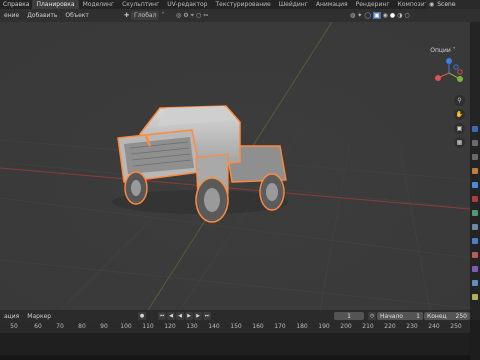 This screenshot has height=360, width=480. I want to click on pivot-controls: ◎ ⚙ ⌖ ○ ∾, so click(192, 16).